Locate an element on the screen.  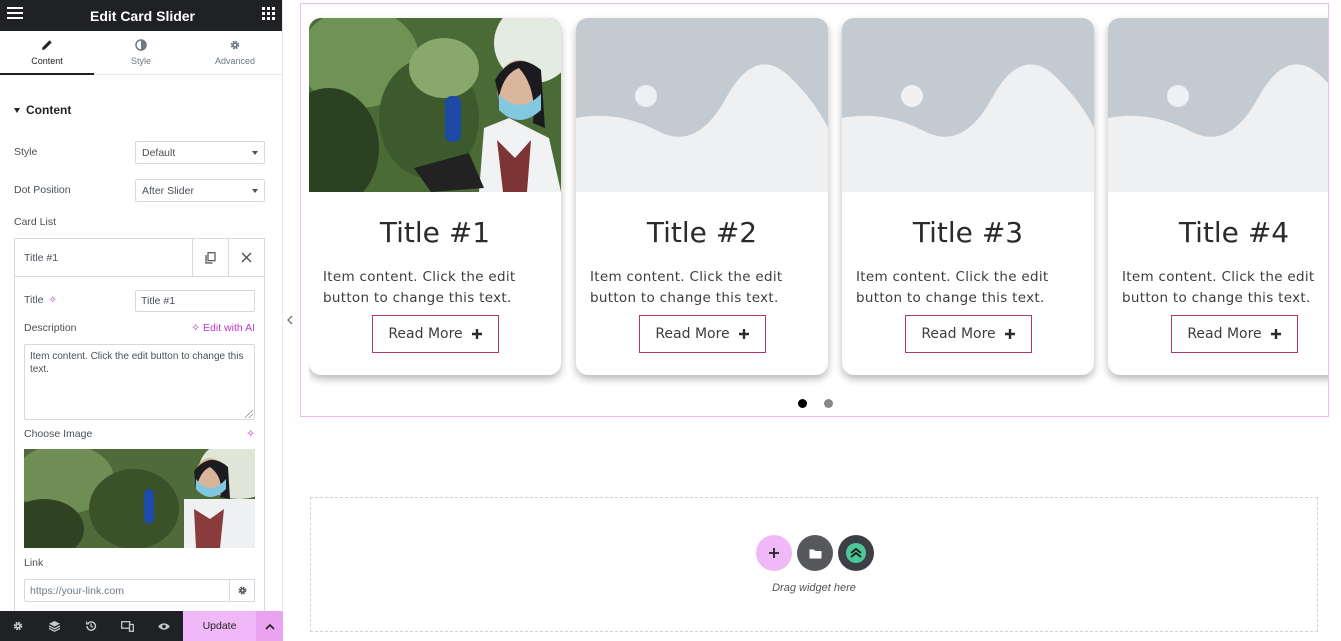
card-title: Title #4 is located at coordinates (1234, 232).